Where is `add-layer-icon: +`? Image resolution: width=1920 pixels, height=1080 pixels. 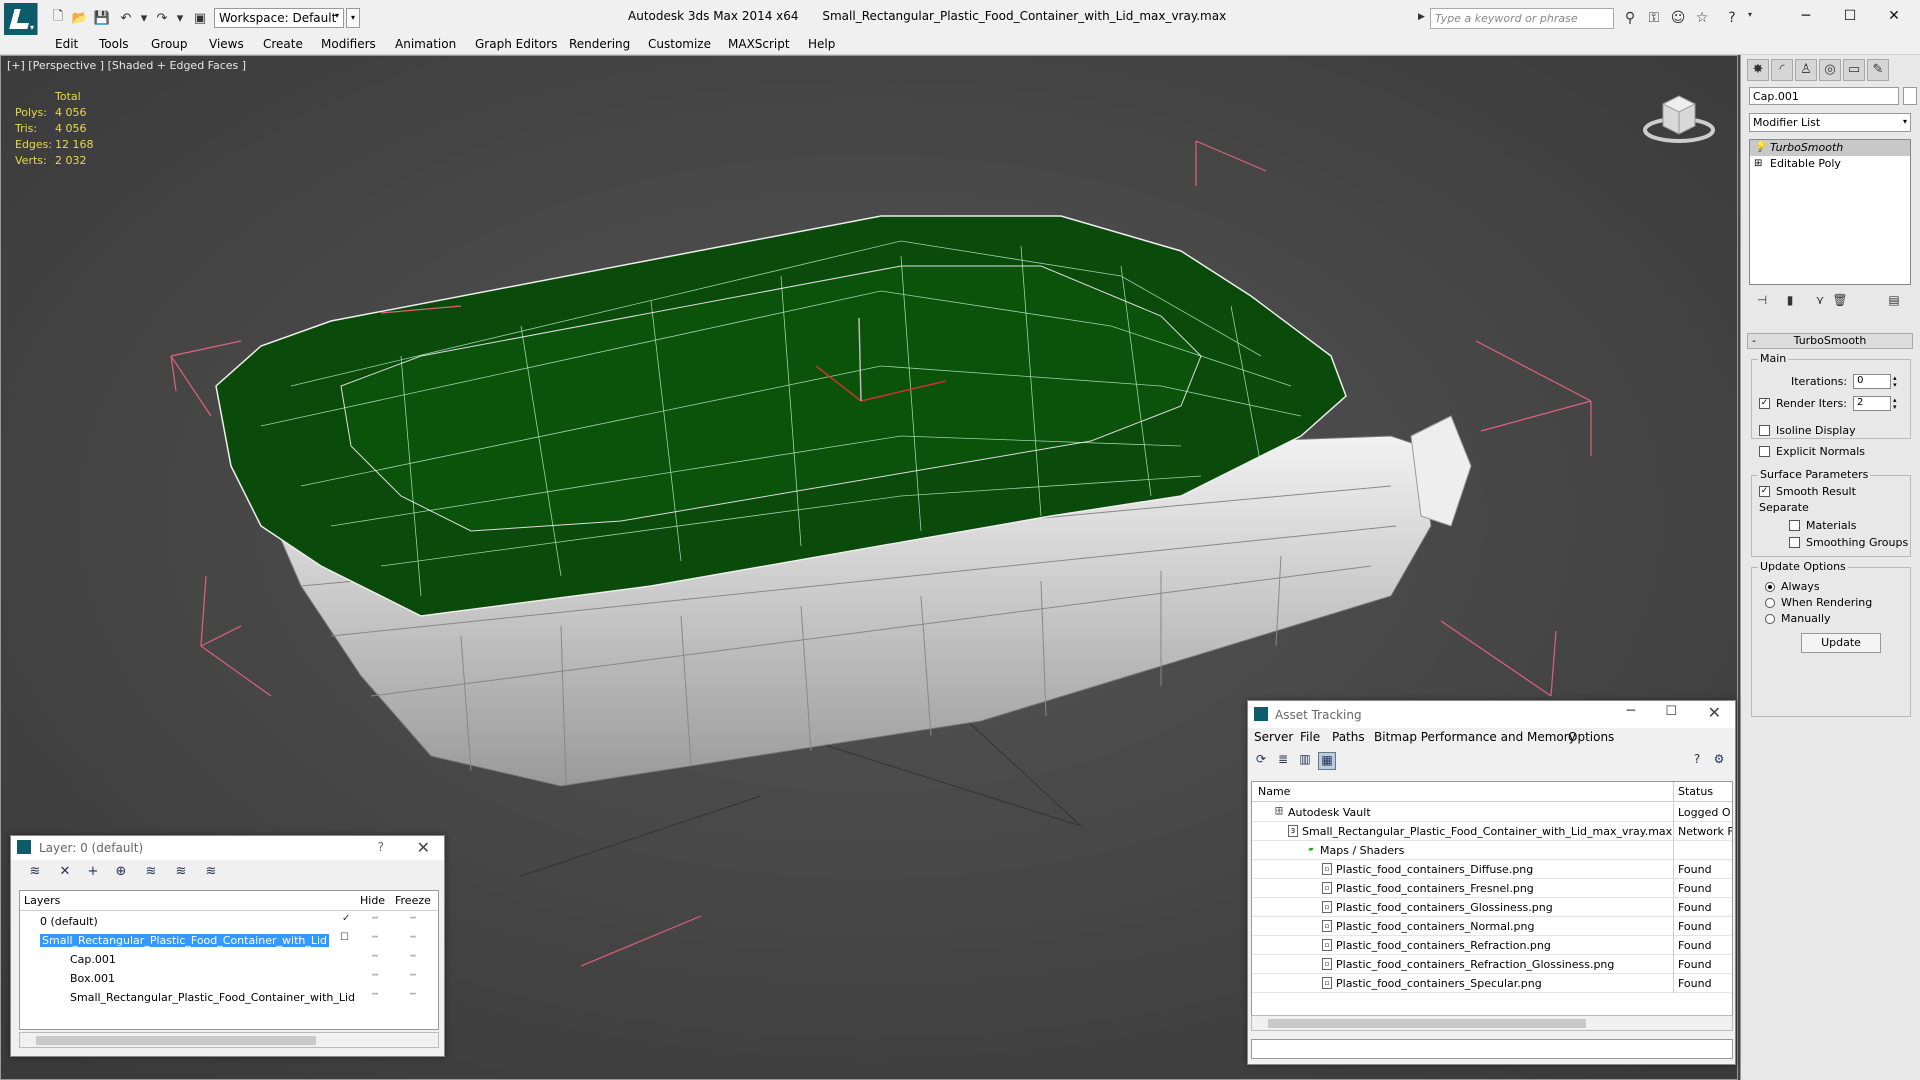
add-layer-icon: + is located at coordinates (93, 873).